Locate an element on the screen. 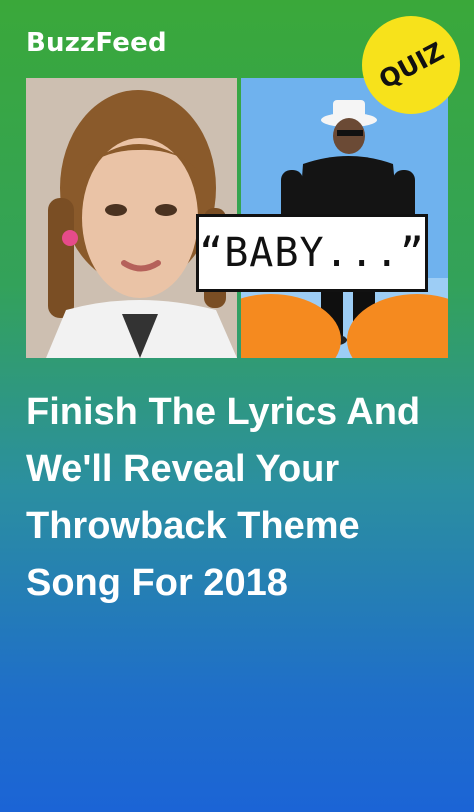 This screenshot has height=812, width=474. lyric-caption-text: “BABY...” is located at coordinates (312, 253).